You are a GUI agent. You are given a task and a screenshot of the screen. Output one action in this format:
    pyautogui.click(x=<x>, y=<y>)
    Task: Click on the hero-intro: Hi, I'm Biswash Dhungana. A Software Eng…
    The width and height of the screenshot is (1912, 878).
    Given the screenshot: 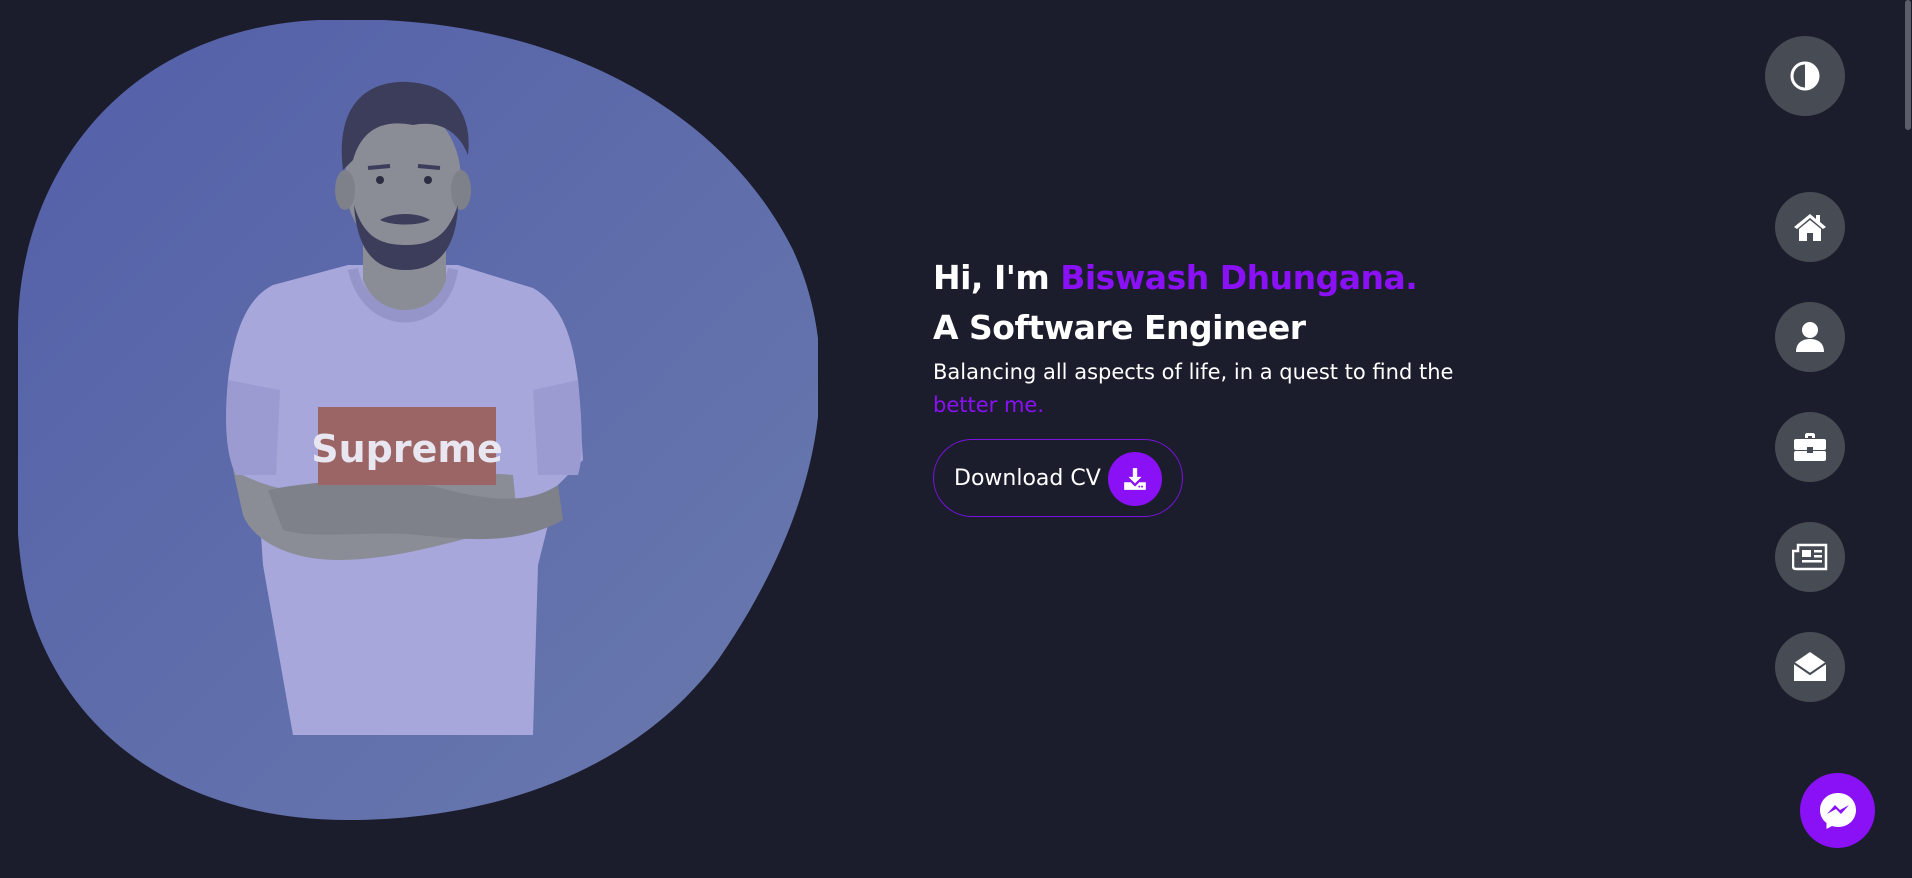 What is the action you would take?
    pyautogui.click(x=1243, y=384)
    